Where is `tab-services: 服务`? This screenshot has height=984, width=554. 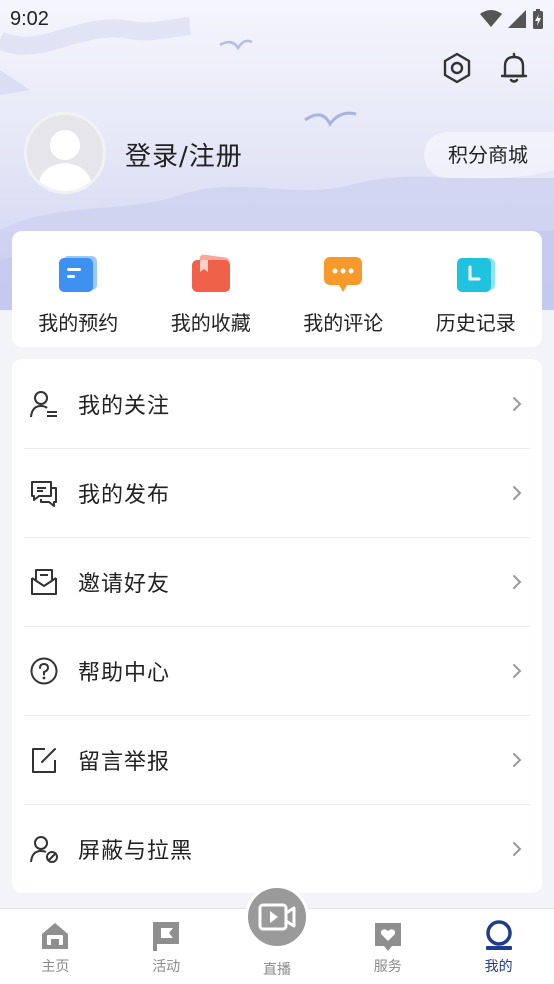 tab-services: 服务 is located at coordinates (387, 946).